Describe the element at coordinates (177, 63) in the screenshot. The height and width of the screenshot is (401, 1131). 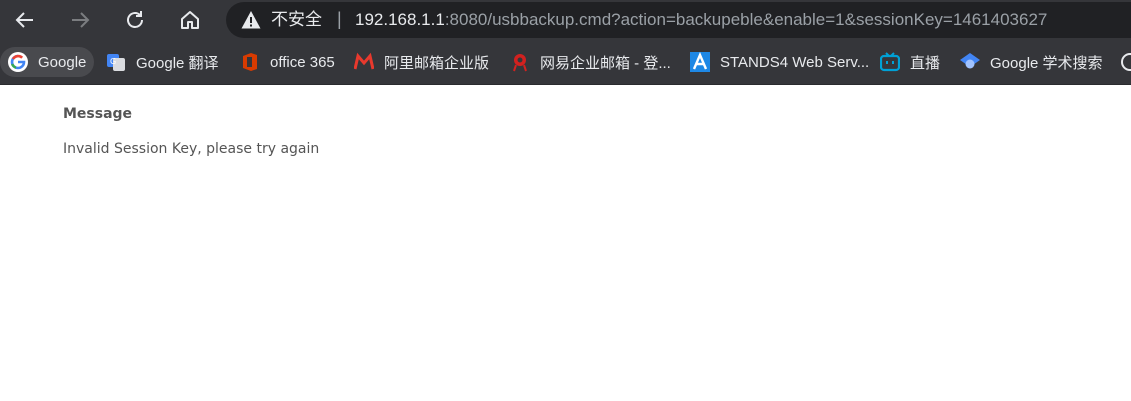
I see `bookmark-label: Google 翻译` at that location.